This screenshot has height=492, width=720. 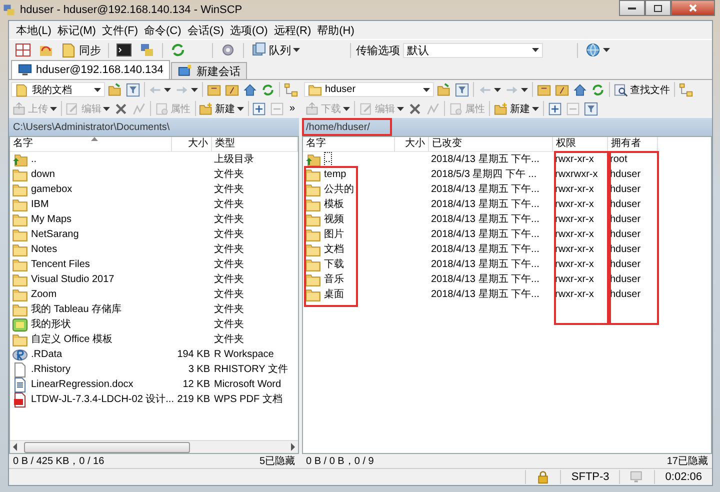 What do you see at coordinates (334, 294) in the screenshot?
I see `file-name: 桌面` at bounding box center [334, 294].